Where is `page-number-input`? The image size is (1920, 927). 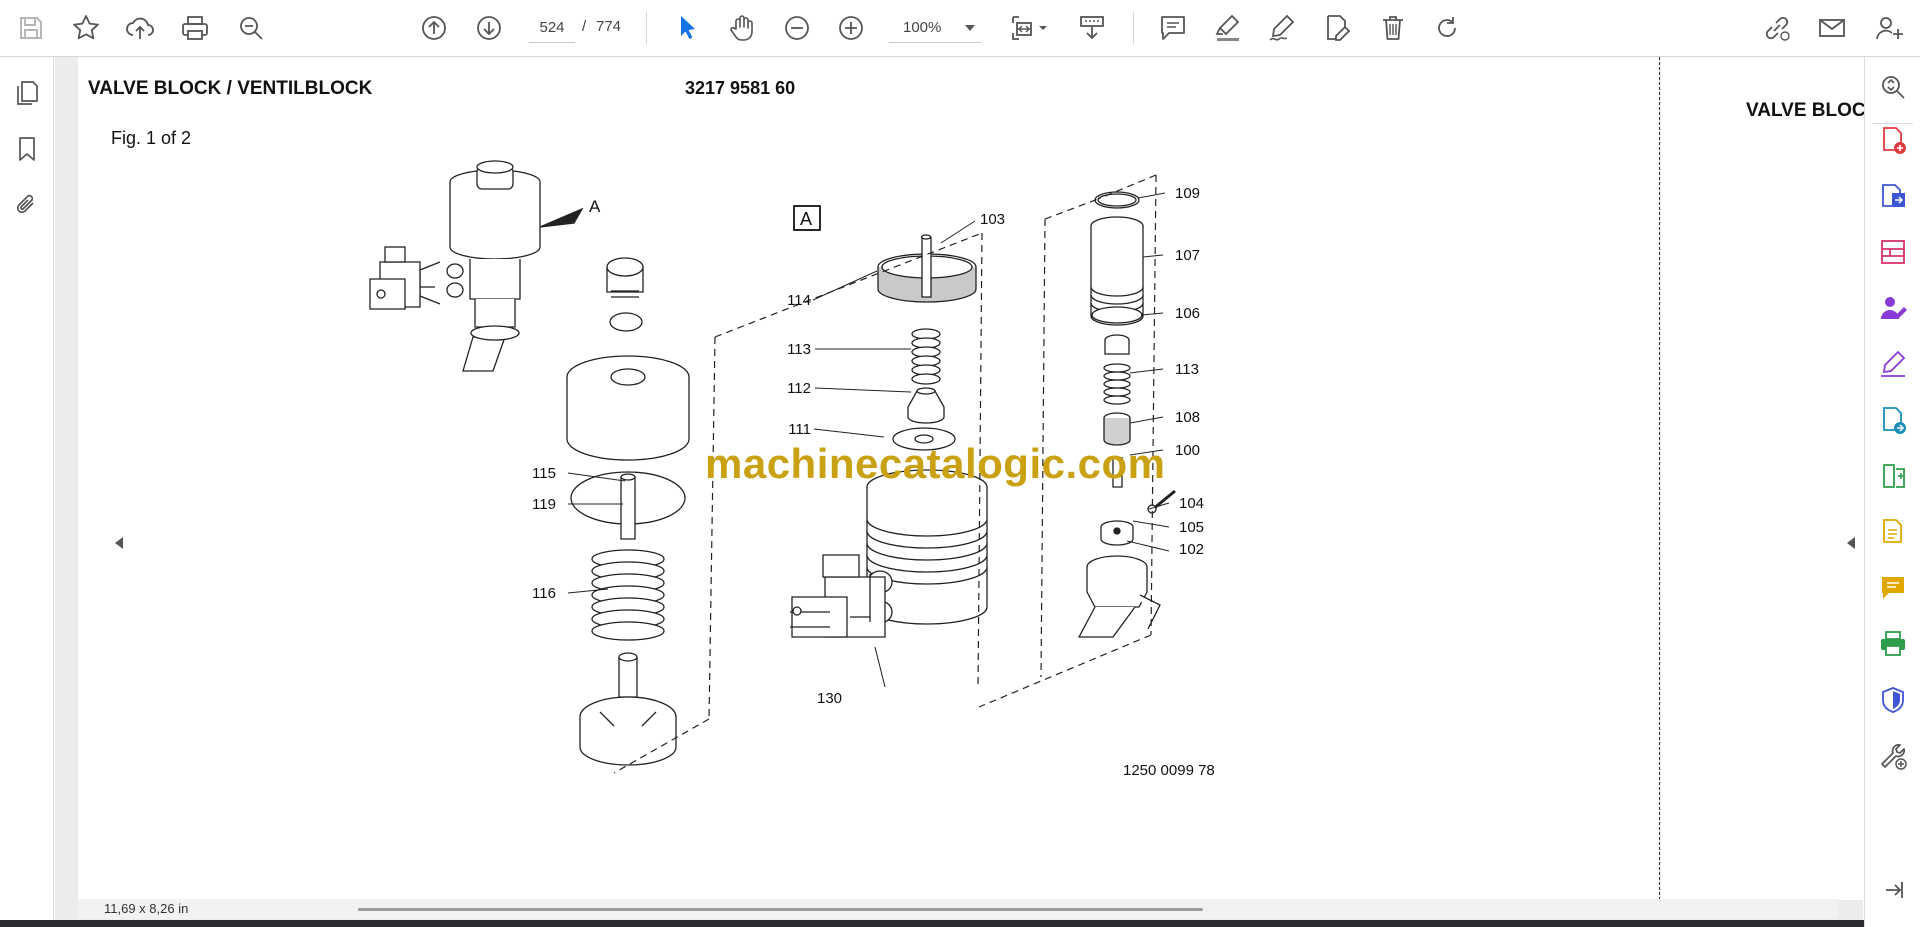
page-number-input is located at coordinates (552, 28).